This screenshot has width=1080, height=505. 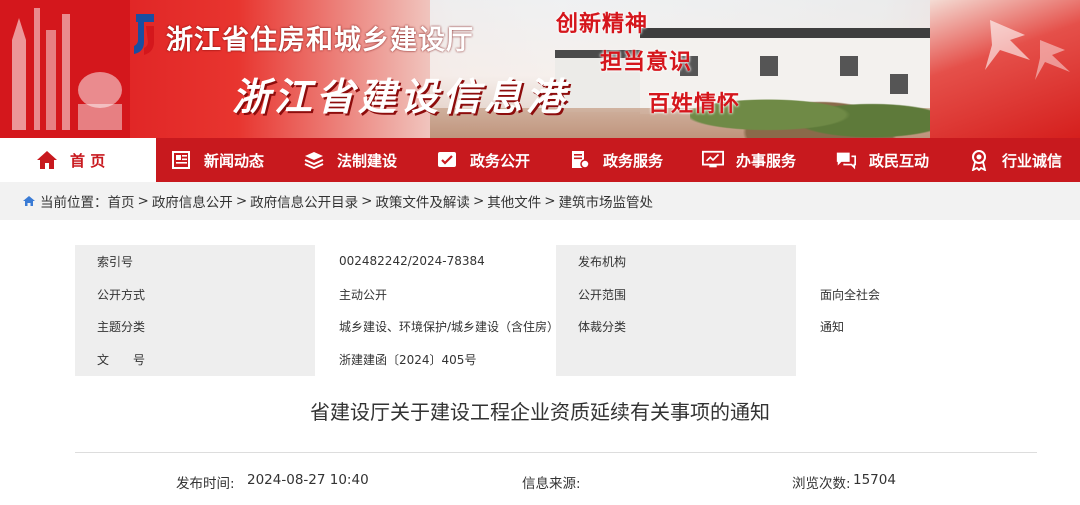 What do you see at coordinates (435, 359) in the screenshot?
I see `meta-value: 浙建建函〔2024〕405号` at bounding box center [435, 359].